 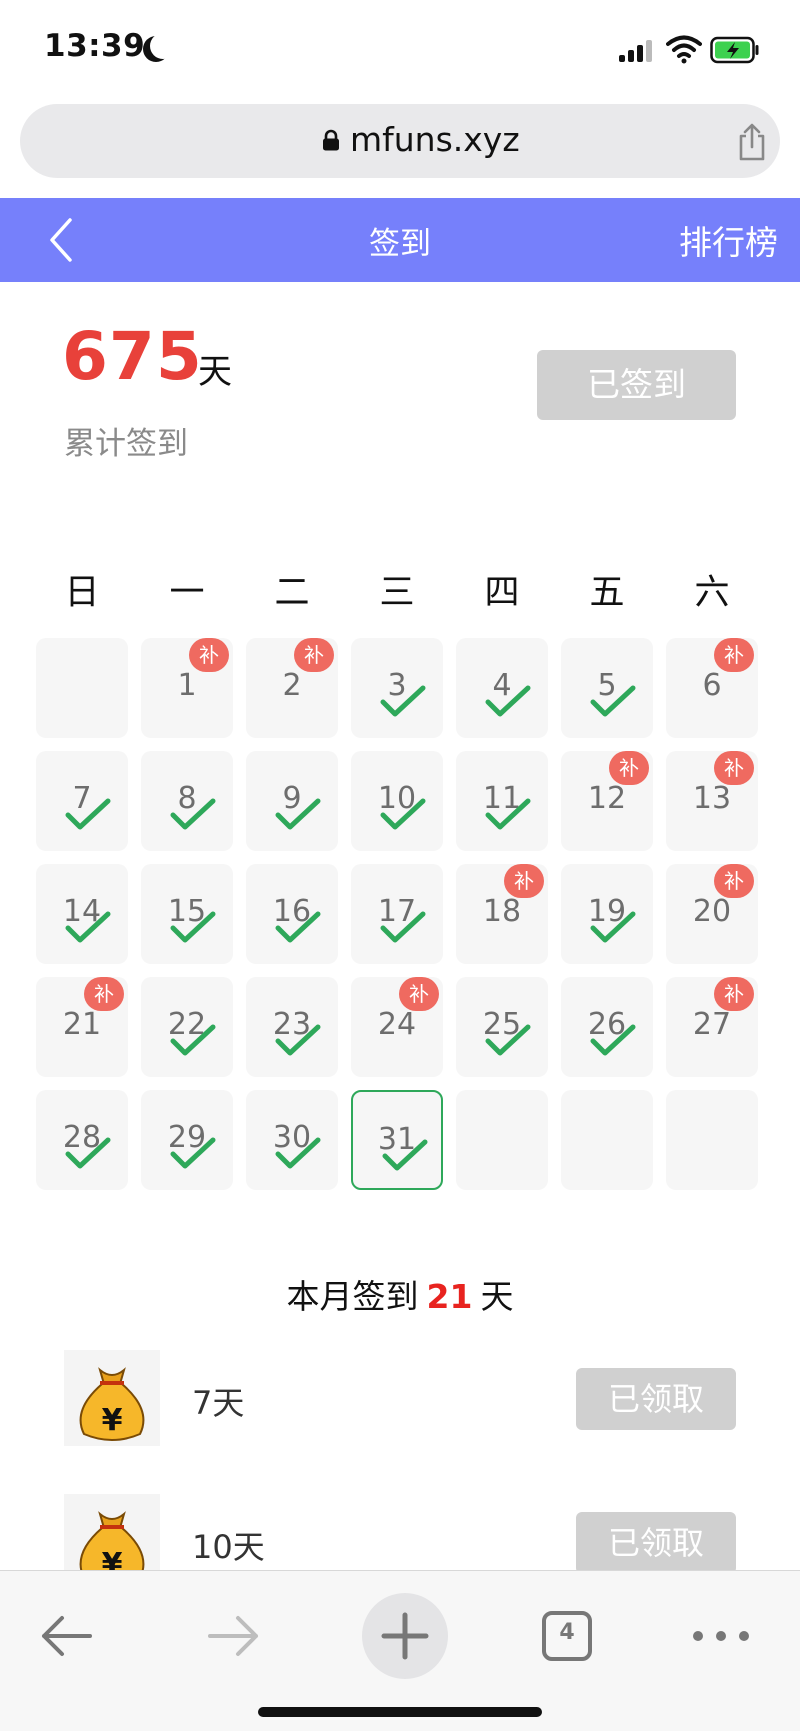 I want to click on calendar-day: 26, so click(x=607, y=1027).